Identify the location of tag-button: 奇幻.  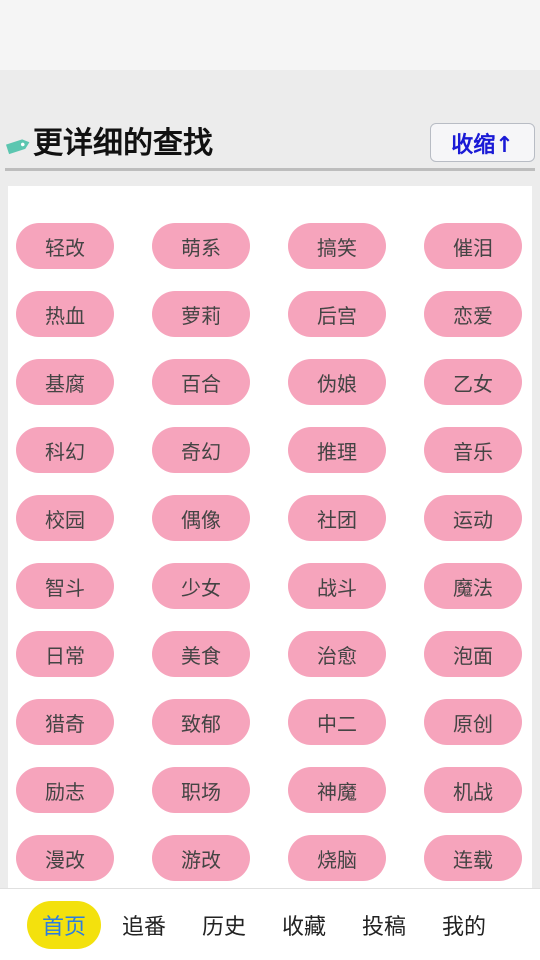
(201, 450).